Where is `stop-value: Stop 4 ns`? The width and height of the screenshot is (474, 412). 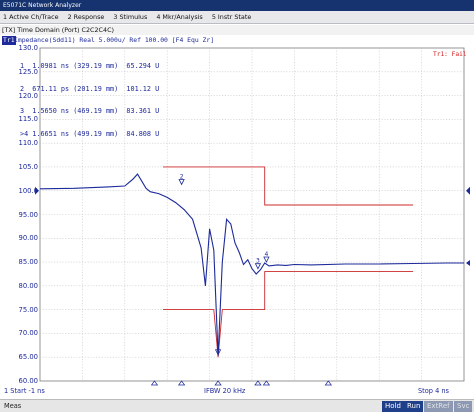 stop-value: Stop 4 ns is located at coordinates (433, 391).